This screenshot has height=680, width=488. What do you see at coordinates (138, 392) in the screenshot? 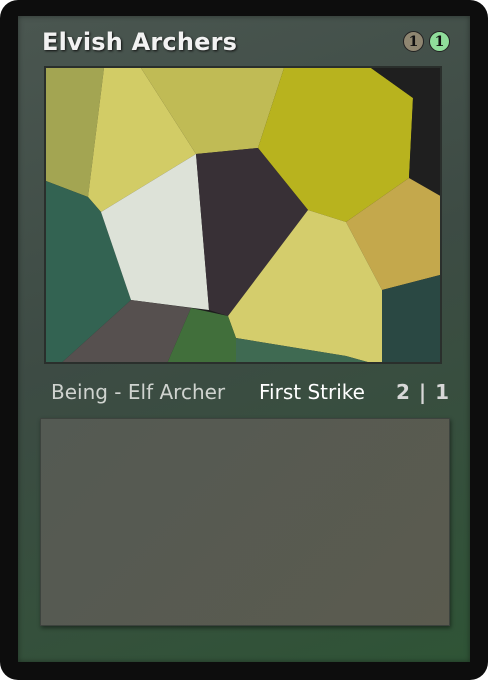
I see `card-type: Being - Elf Archer` at bounding box center [138, 392].